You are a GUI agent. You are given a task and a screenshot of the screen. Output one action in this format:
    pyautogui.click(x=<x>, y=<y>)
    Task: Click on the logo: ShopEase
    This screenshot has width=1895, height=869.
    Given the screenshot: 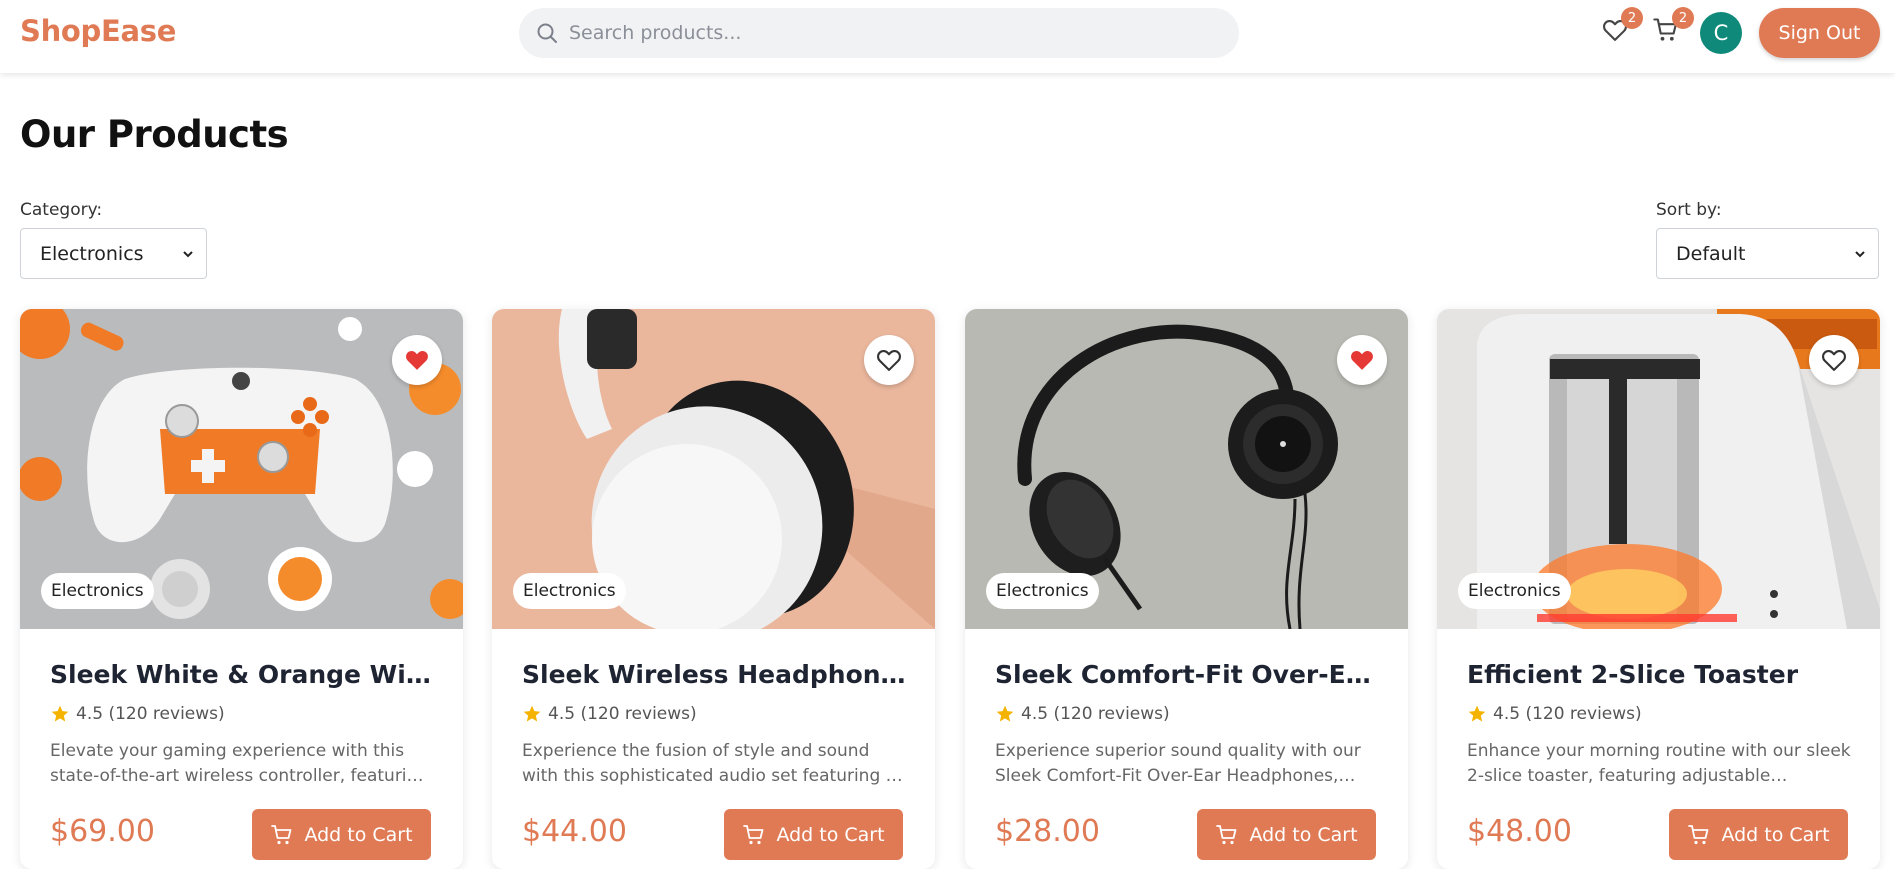 What is the action you would take?
    pyautogui.click(x=98, y=31)
    